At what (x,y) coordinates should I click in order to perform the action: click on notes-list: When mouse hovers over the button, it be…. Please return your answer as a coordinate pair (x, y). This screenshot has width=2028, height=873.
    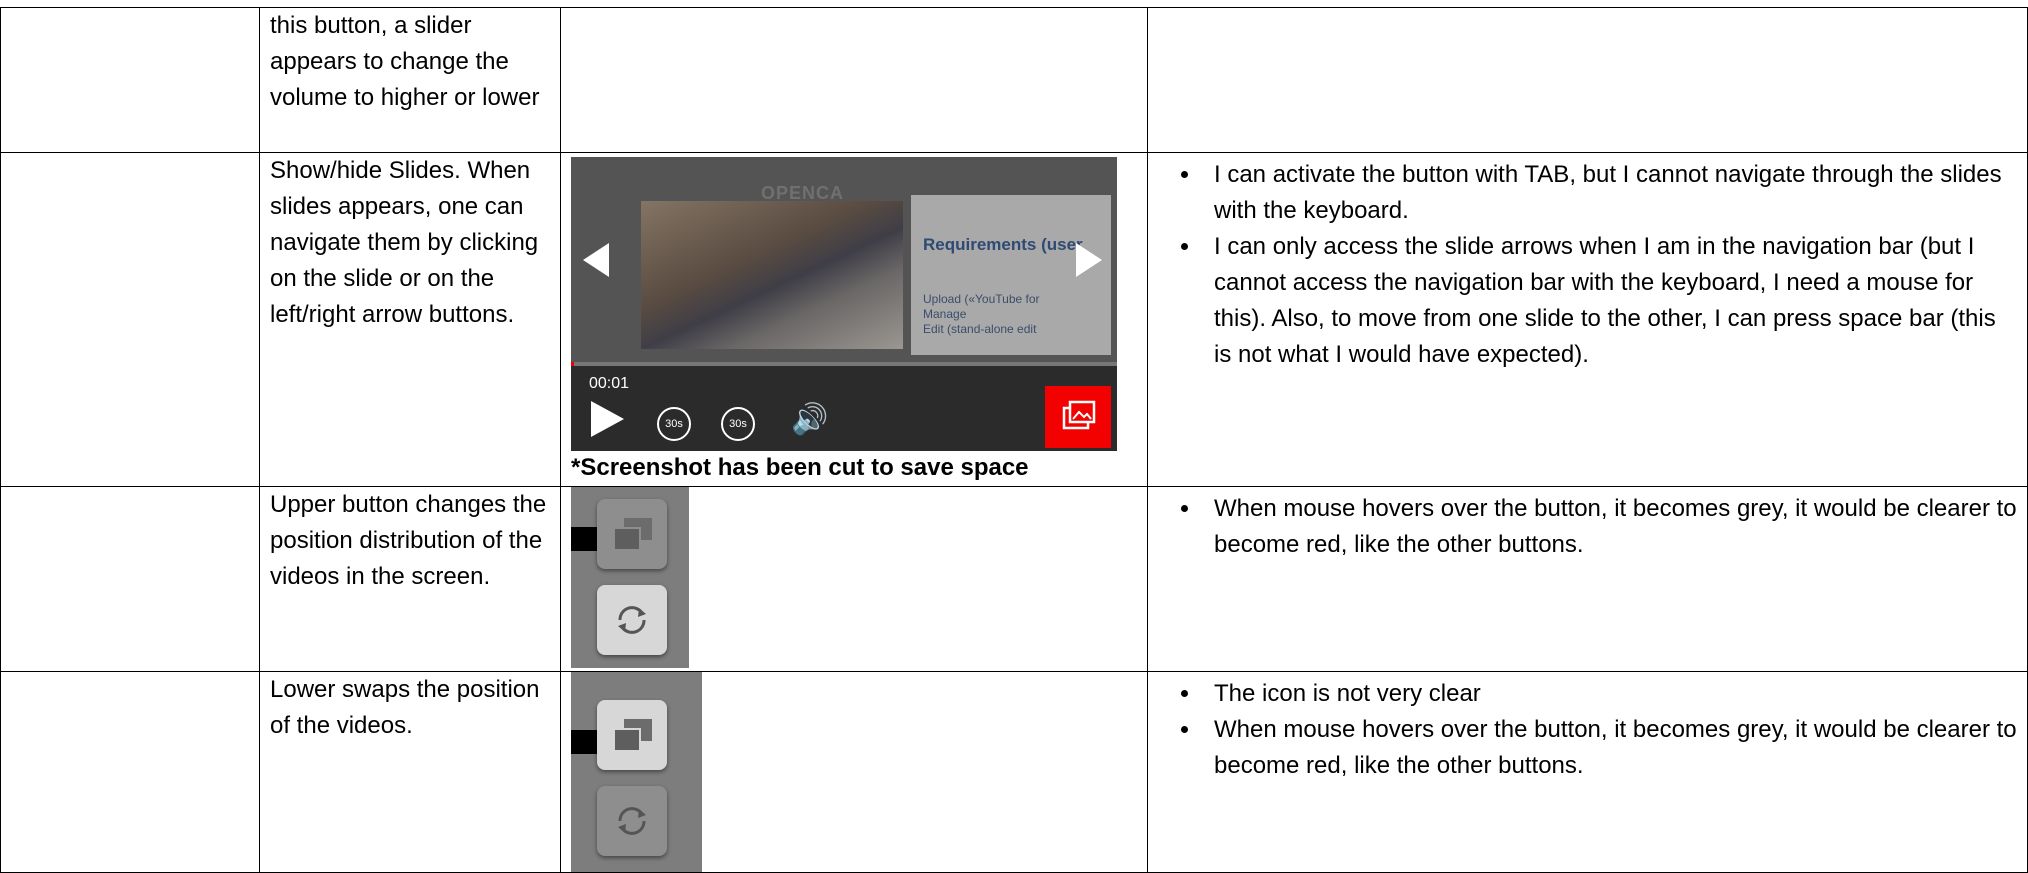
    Looking at the image, I should click on (1587, 527).